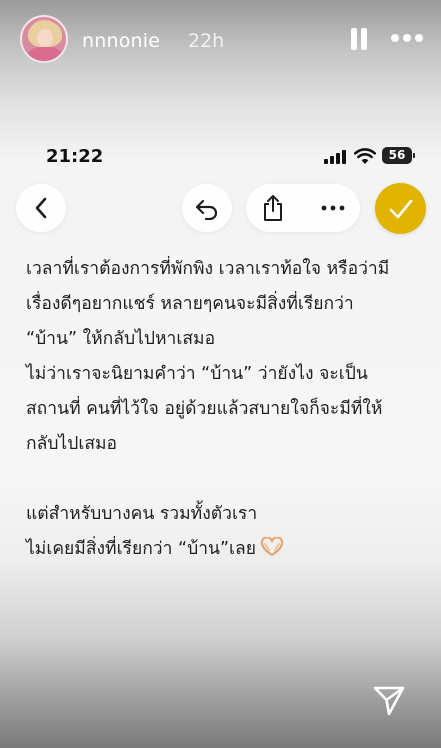 Image resolution: width=441 pixels, height=748 pixels. What do you see at coordinates (141, 549) in the screenshot?
I see `note-line-text: ไม่เคยมีสิ่งที่เรียกว่า “บ้าน”เลย` at bounding box center [141, 549].